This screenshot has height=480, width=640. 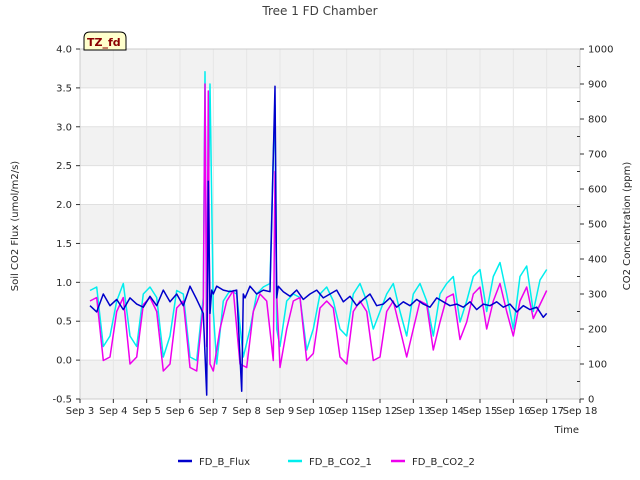 What do you see at coordinates (64, 283) in the screenshot?
I see `y-left-tick-label: 1.0` at bounding box center [64, 283].